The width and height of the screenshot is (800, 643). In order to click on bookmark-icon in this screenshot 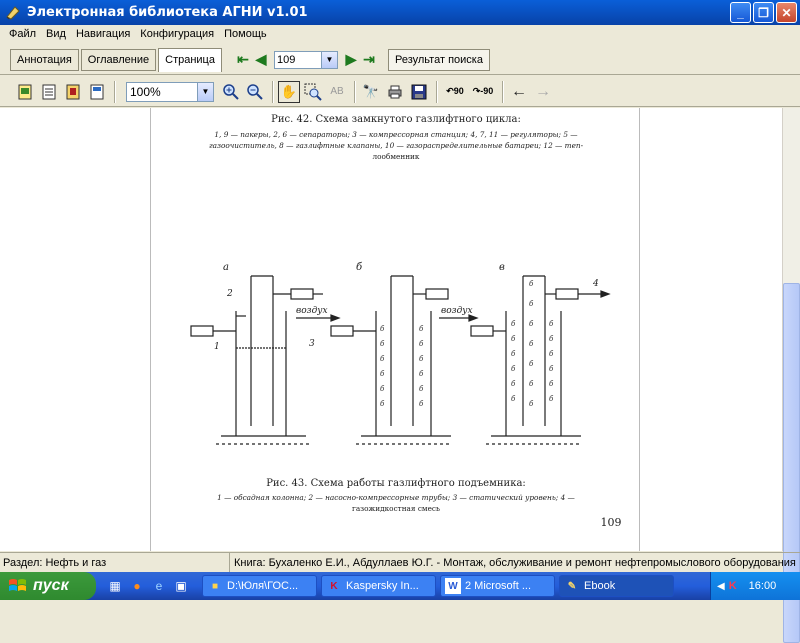, I will do `click(73, 92)`.